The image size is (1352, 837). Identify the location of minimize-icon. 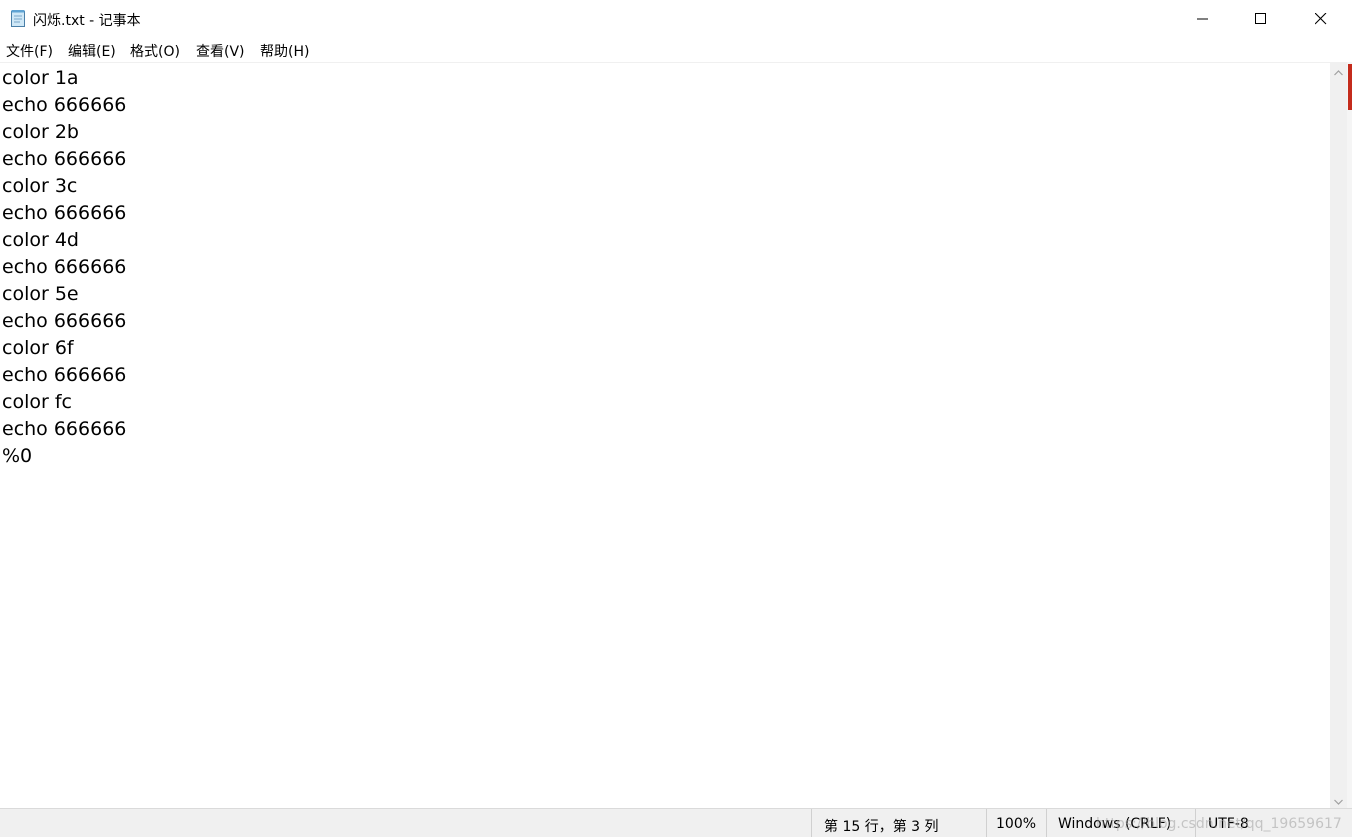
(1203, 19).